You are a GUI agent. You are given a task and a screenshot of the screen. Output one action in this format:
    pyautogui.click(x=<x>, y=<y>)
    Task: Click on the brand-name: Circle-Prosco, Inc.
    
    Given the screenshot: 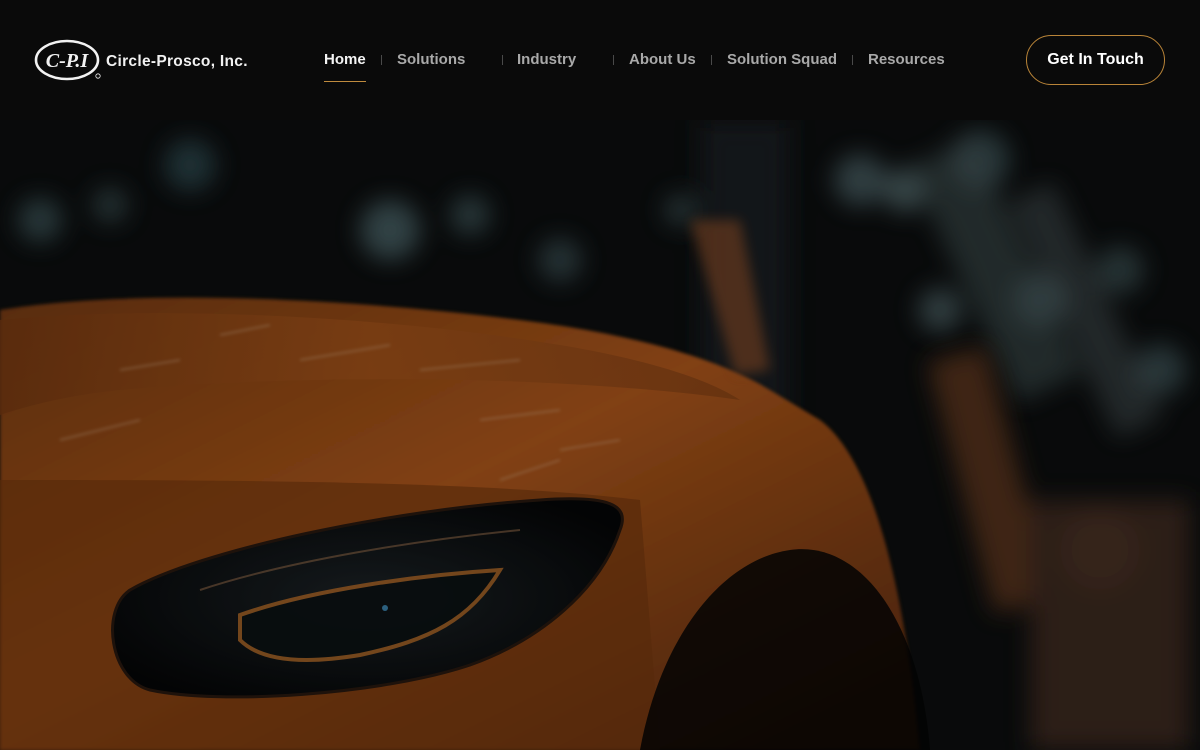 What is the action you would take?
    pyautogui.click(x=177, y=61)
    